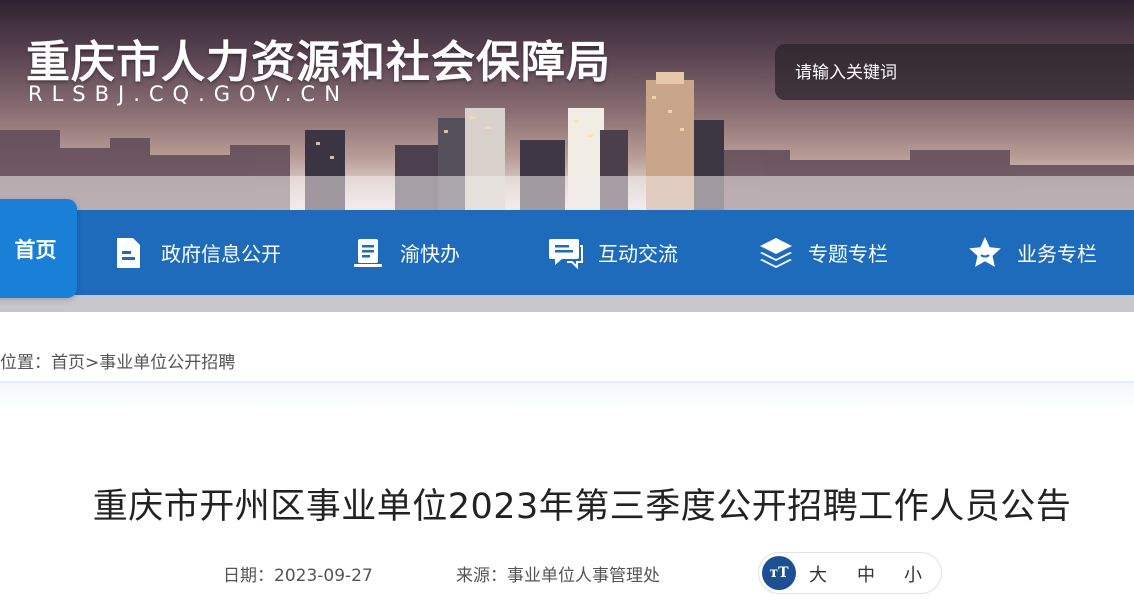 The width and height of the screenshot is (1134, 602). What do you see at coordinates (368, 253) in the screenshot?
I see `book-icon` at bounding box center [368, 253].